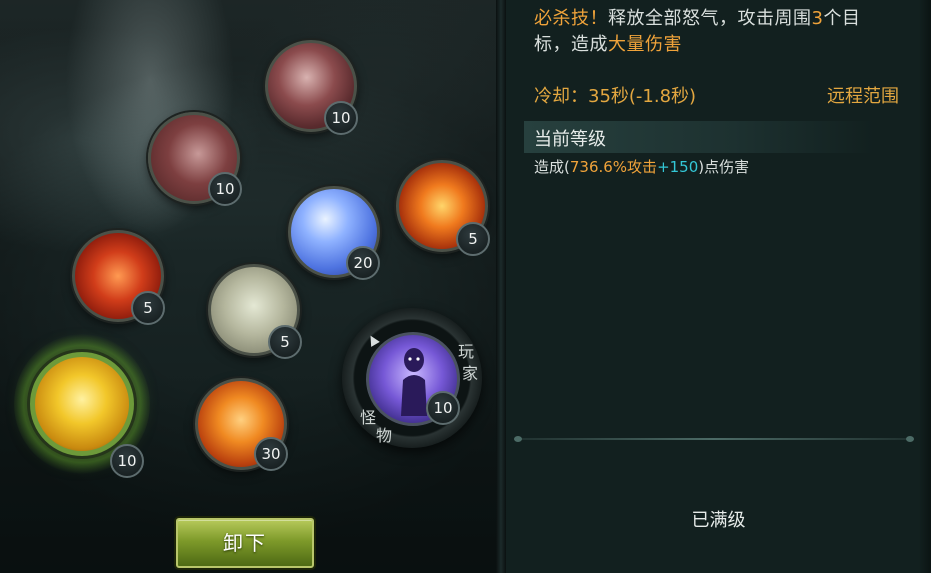 The width and height of the screenshot is (931, 573). Describe the element at coordinates (552, 167) in the screenshot. I see `effect-text: 造成(` at that location.